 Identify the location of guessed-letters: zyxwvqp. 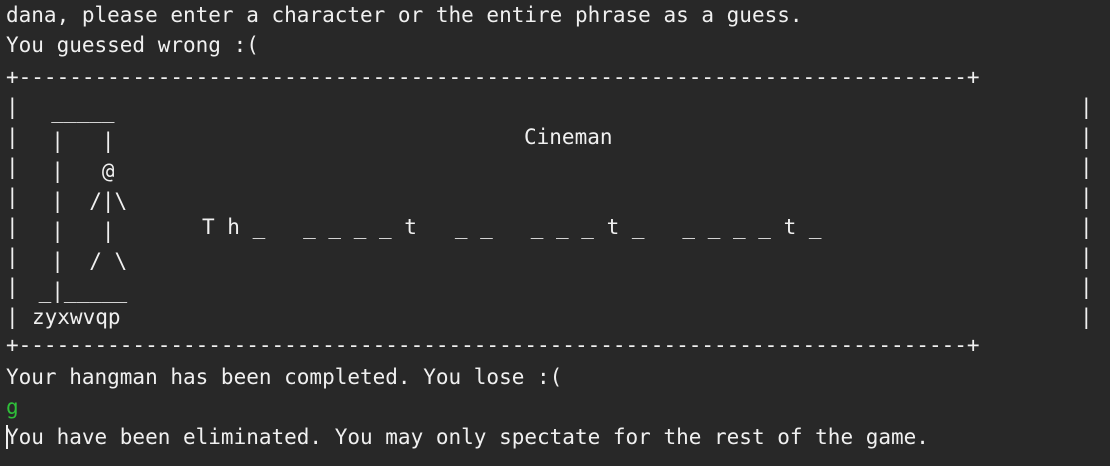
(76, 317).